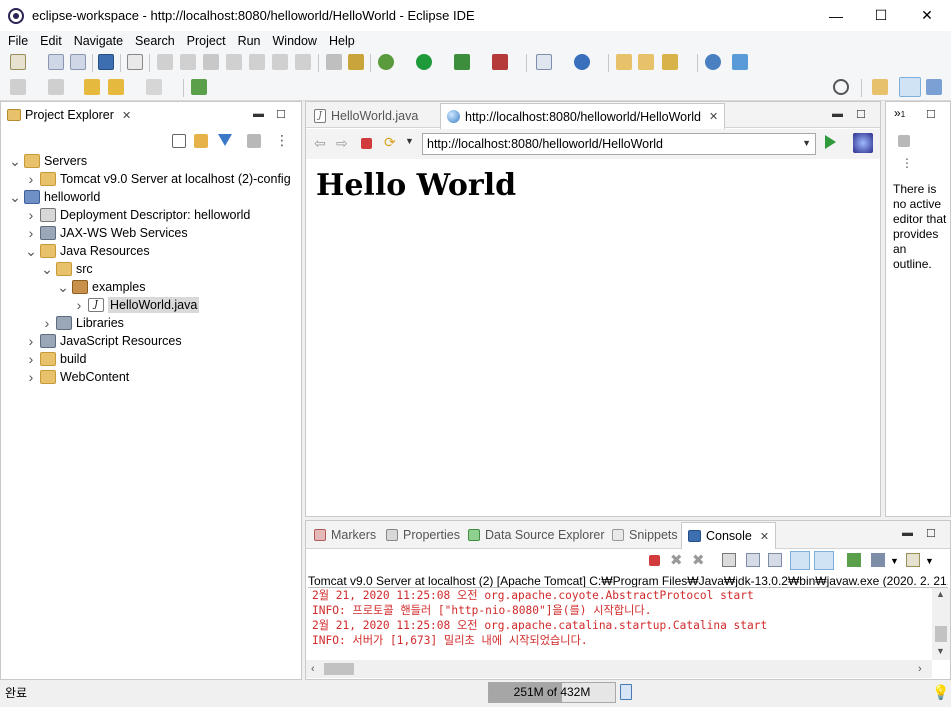 This screenshot has width=951, height=707. Describe the element at coordinates (254, 141) in the screenshot. I see `focus-icon` at that location.